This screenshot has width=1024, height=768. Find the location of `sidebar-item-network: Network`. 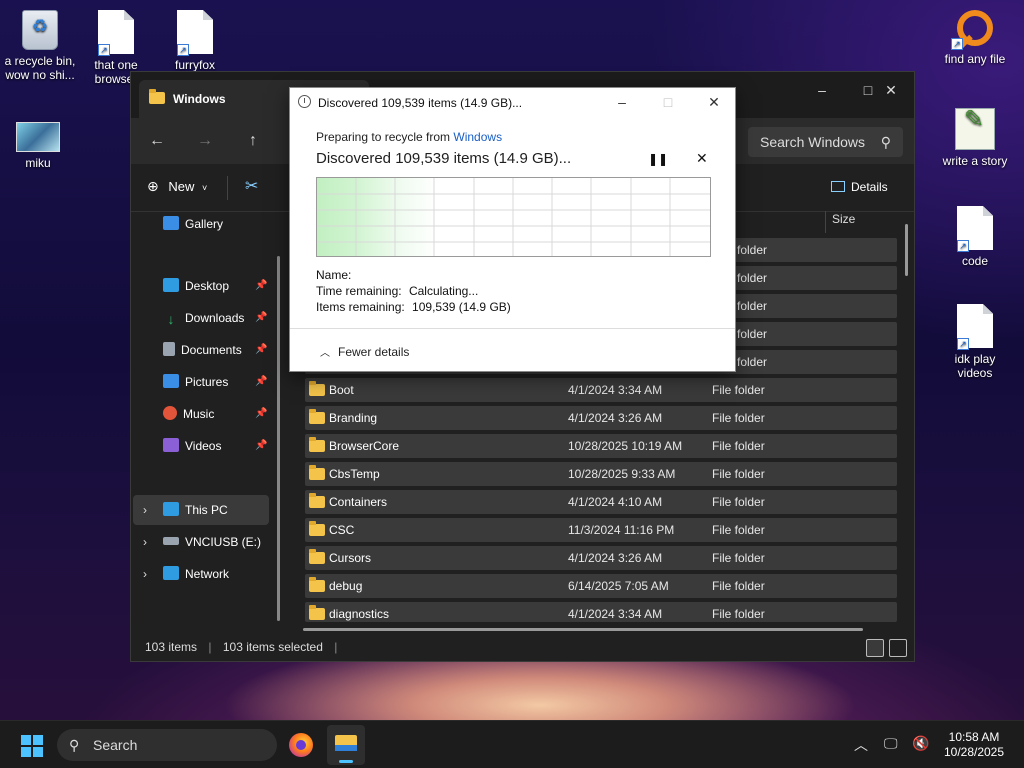

sidebar-item-network: Network is located at coordinates (196, 574).